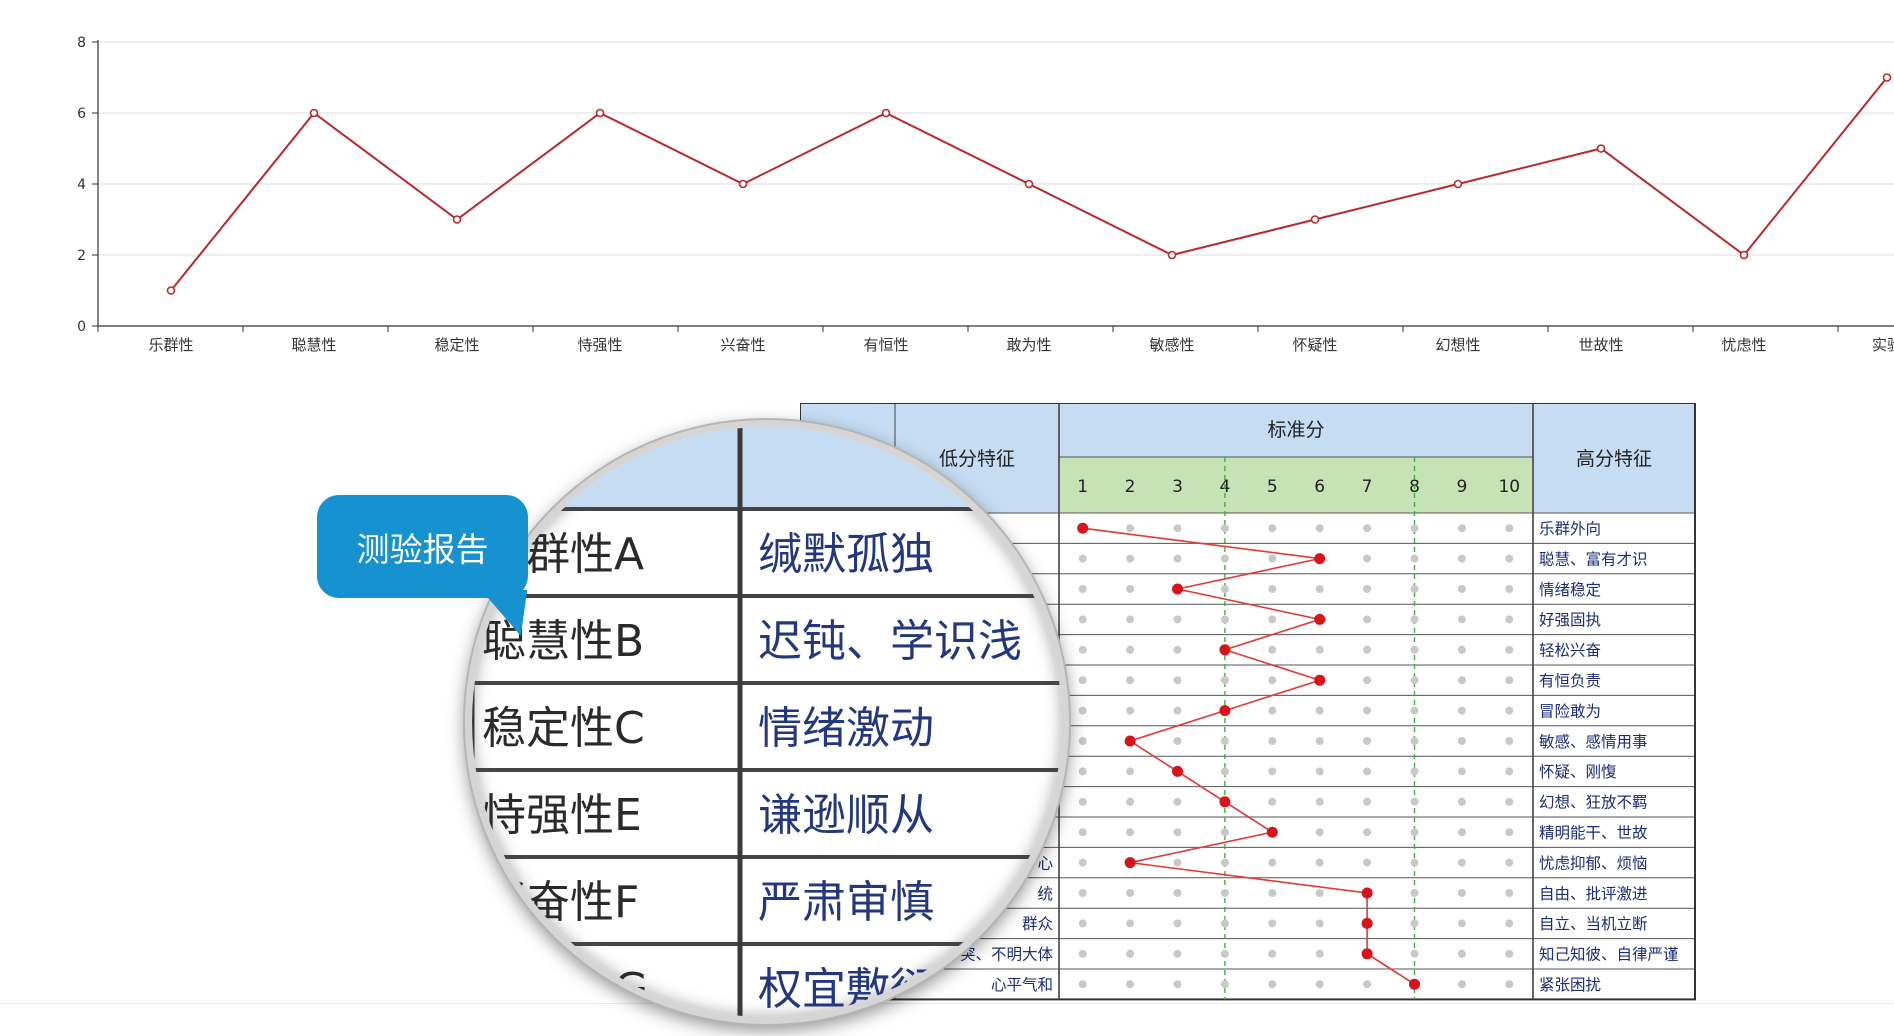  Describe the element at coordinates (1743, 345) in the screenshot. I see `x-tick-label: 忧虑性` at that location.